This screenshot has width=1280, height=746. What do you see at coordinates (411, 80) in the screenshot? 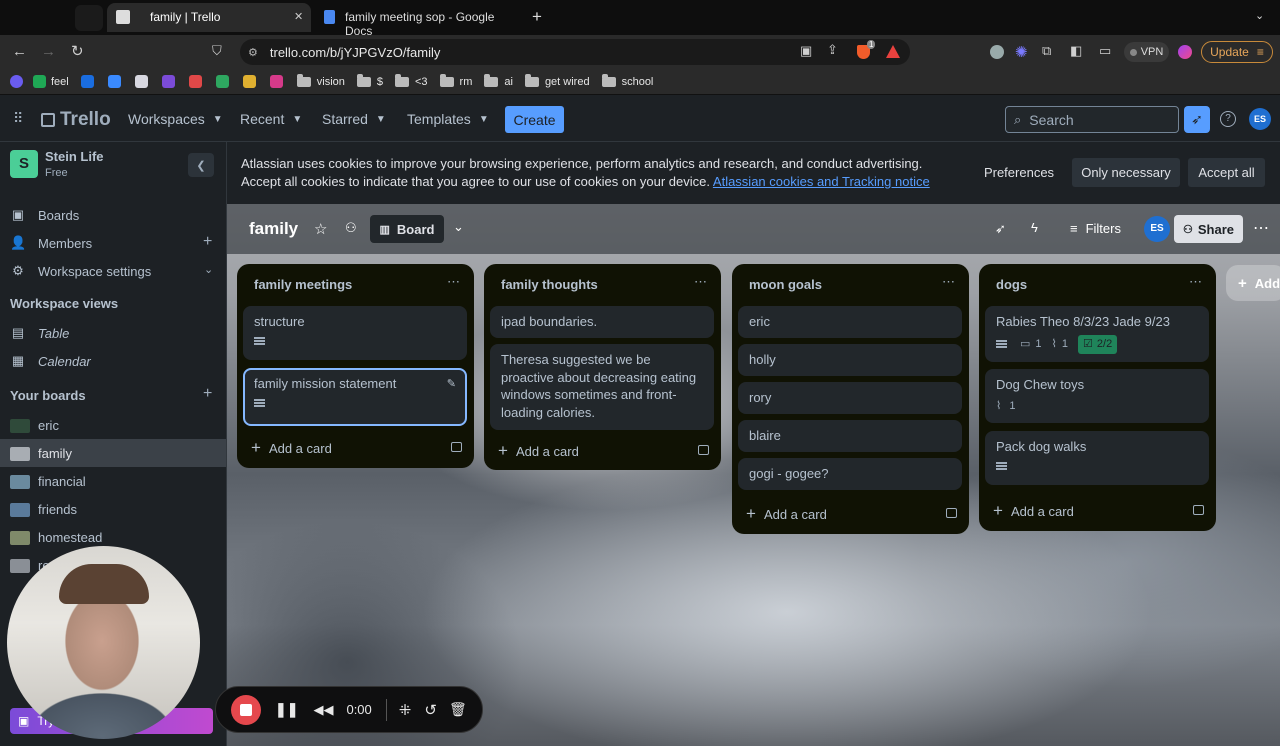
I see `bookmark-folder-heart: <3` at bounding box center [411, 80].